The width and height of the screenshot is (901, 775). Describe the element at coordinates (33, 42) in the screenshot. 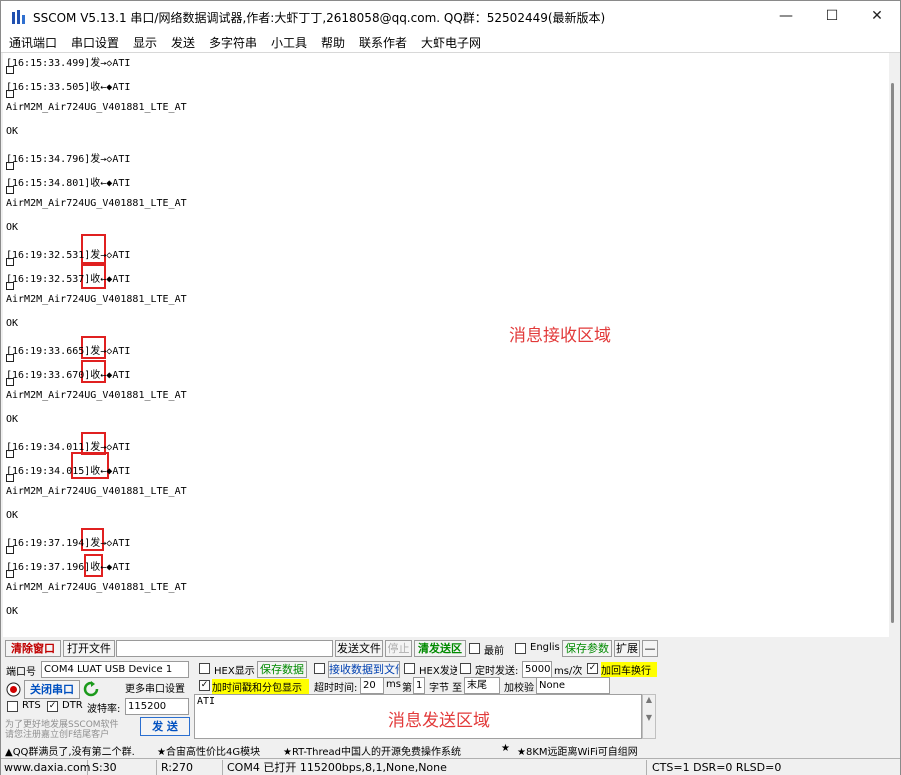

I see `menu-comm-port: 通讯端口` at that location.